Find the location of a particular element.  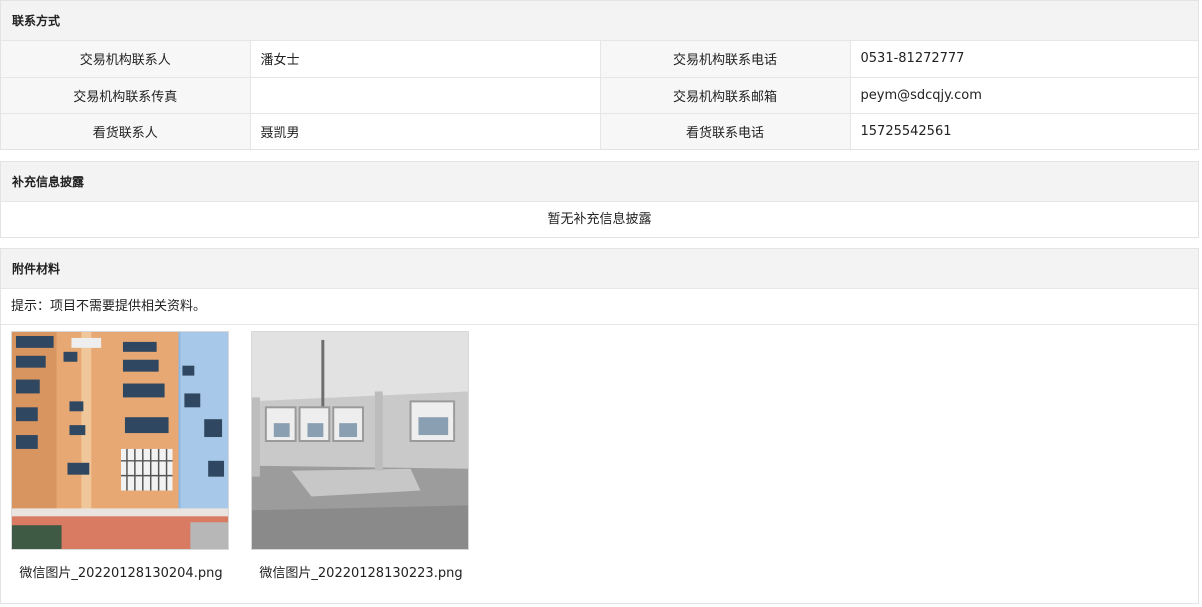

contact-value: 15725542561 is located at coordinates (1023, 130).